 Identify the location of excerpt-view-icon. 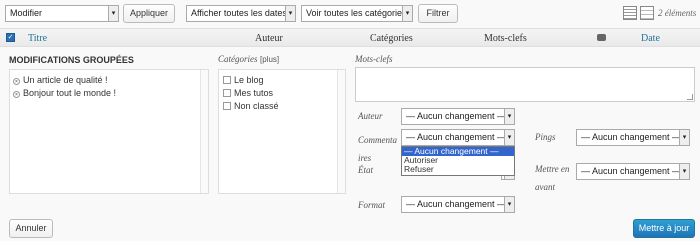
(647, 13).